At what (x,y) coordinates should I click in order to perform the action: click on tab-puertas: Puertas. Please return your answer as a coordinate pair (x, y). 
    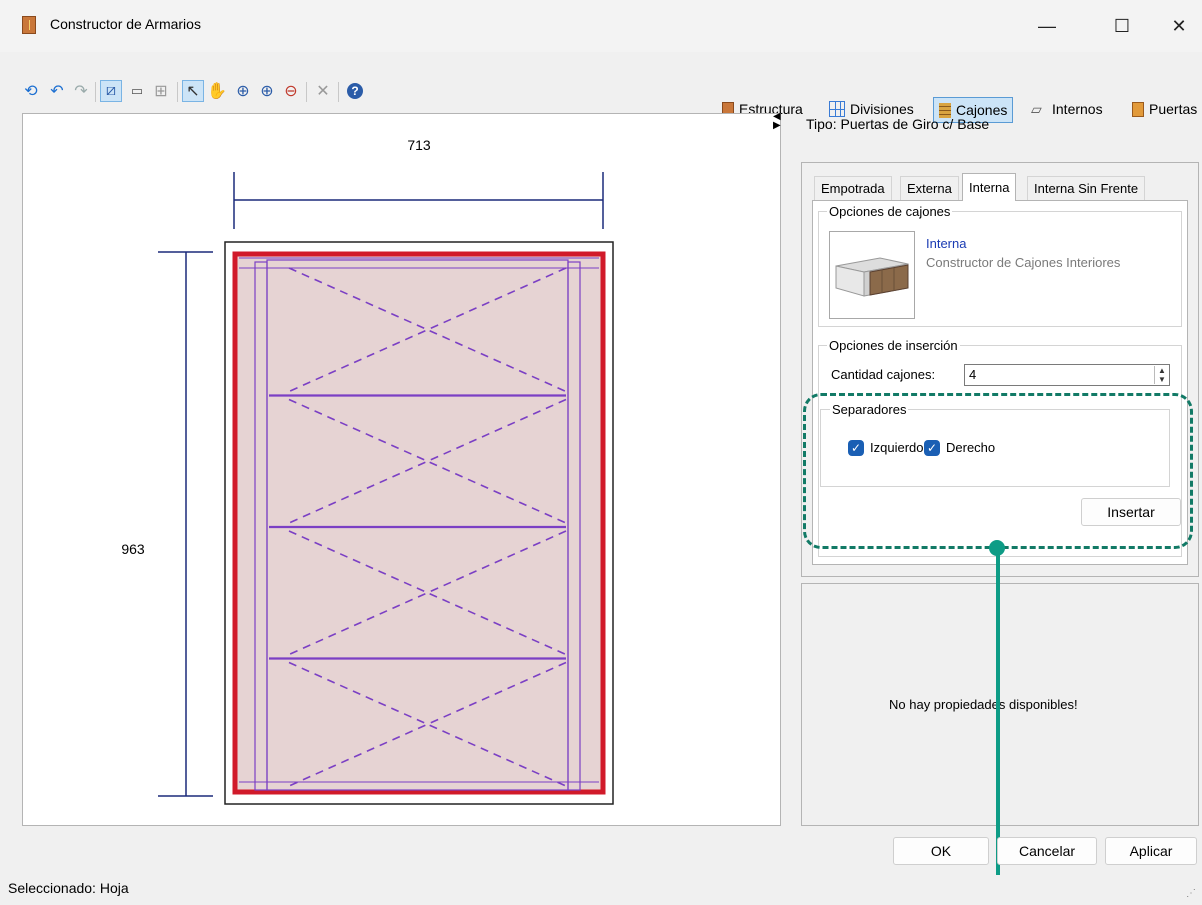
    Looking at the image, I should click on (1164, 109).